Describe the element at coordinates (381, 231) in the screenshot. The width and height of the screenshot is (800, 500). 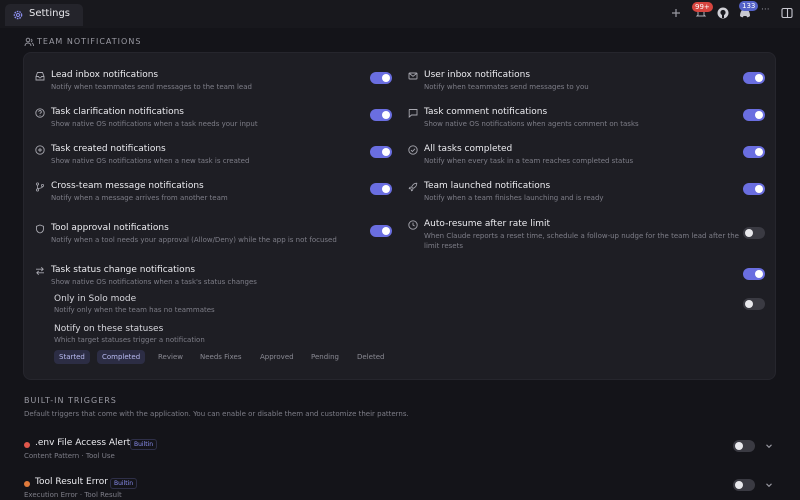
I see `toggle-tool-approval` at that location.